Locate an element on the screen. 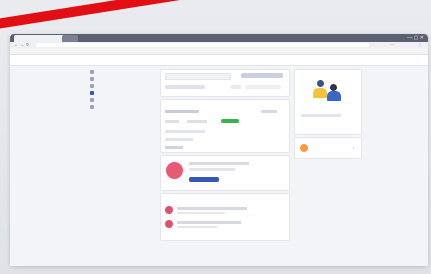  activity-card is located at coordinates (225, 126).